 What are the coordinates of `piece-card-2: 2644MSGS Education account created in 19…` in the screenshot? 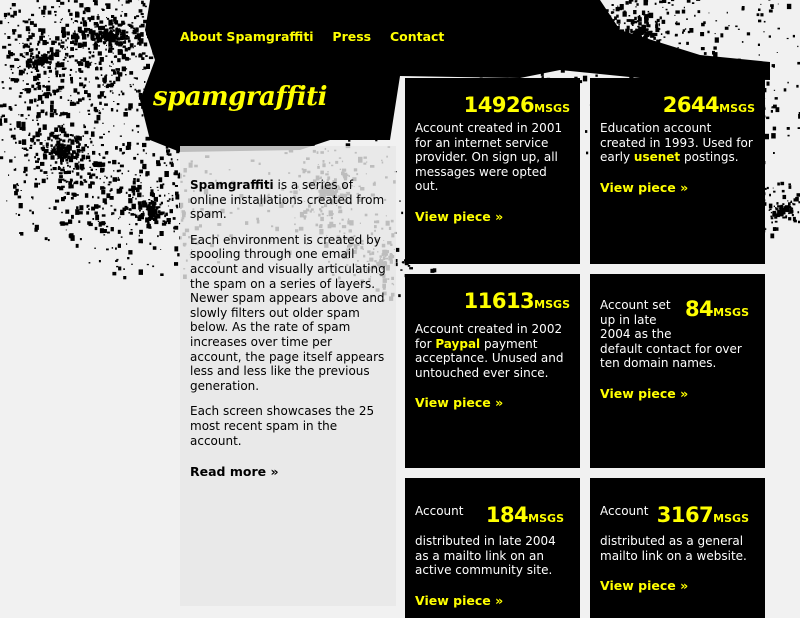 It's located at (677, 171).